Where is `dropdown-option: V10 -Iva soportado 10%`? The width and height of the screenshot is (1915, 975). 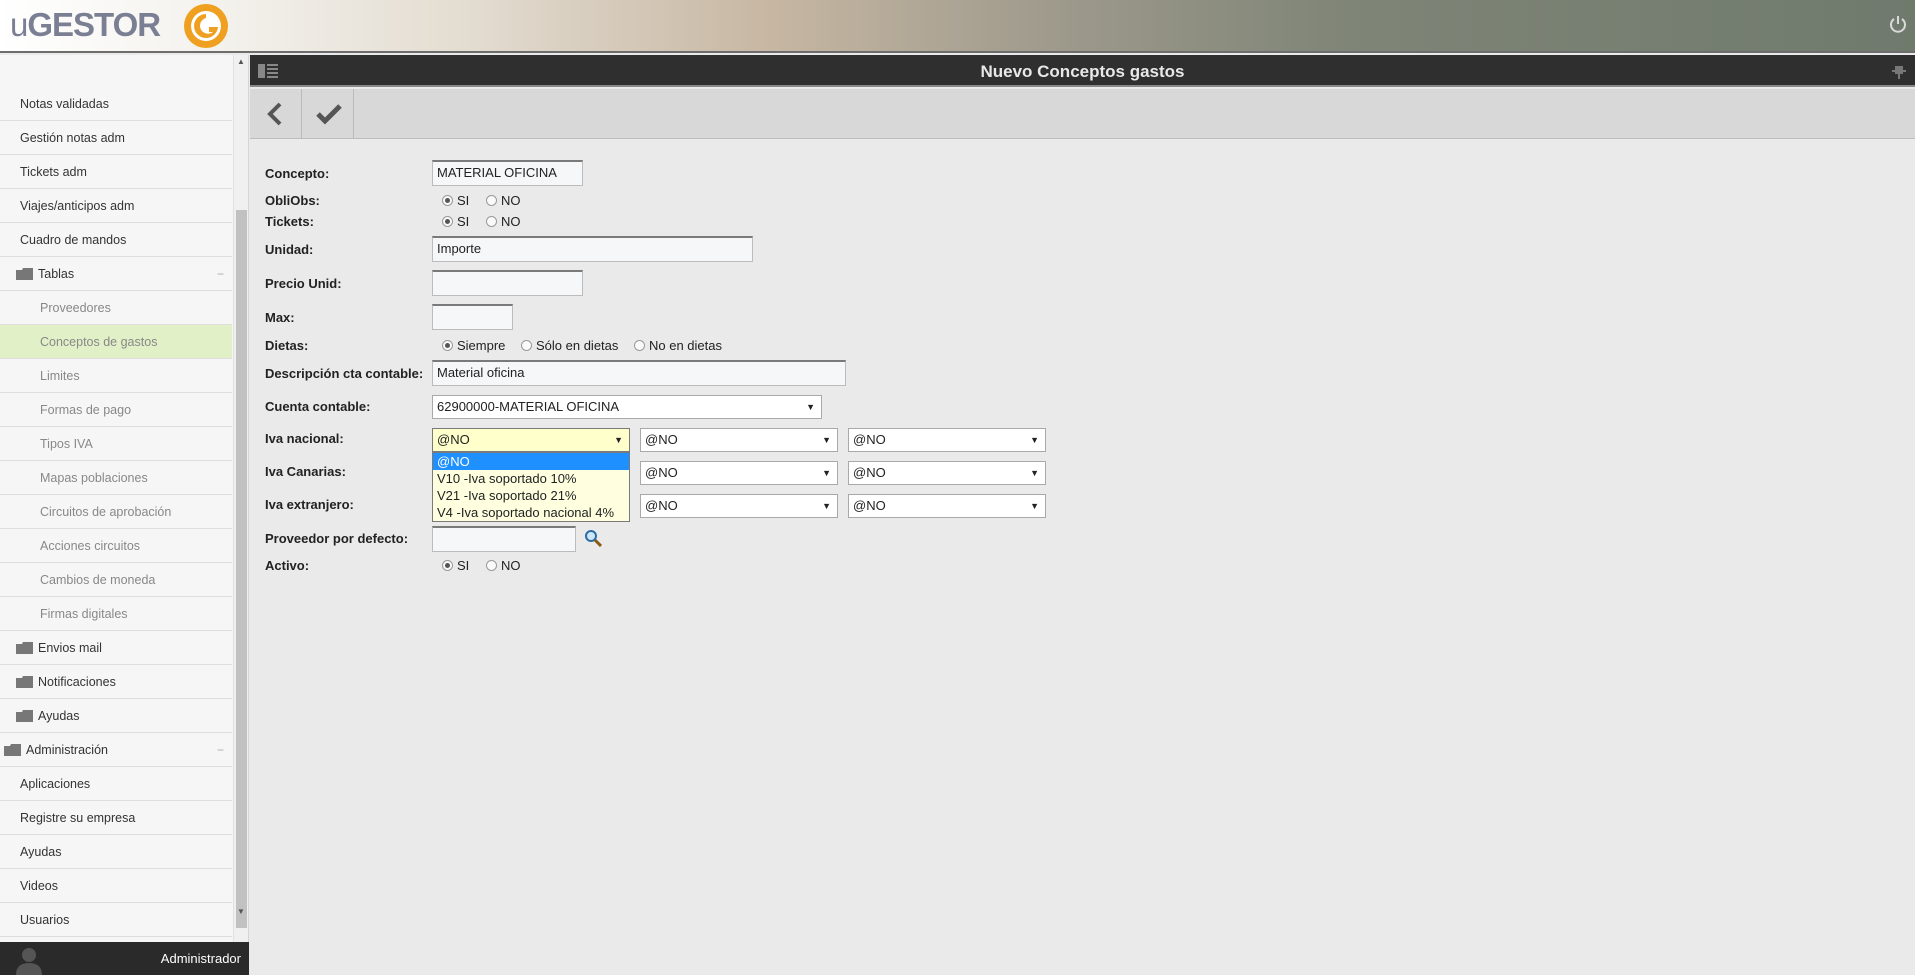
dropdown-option: V10 -Iva soportado 10% is located at coordinates (531, 478).